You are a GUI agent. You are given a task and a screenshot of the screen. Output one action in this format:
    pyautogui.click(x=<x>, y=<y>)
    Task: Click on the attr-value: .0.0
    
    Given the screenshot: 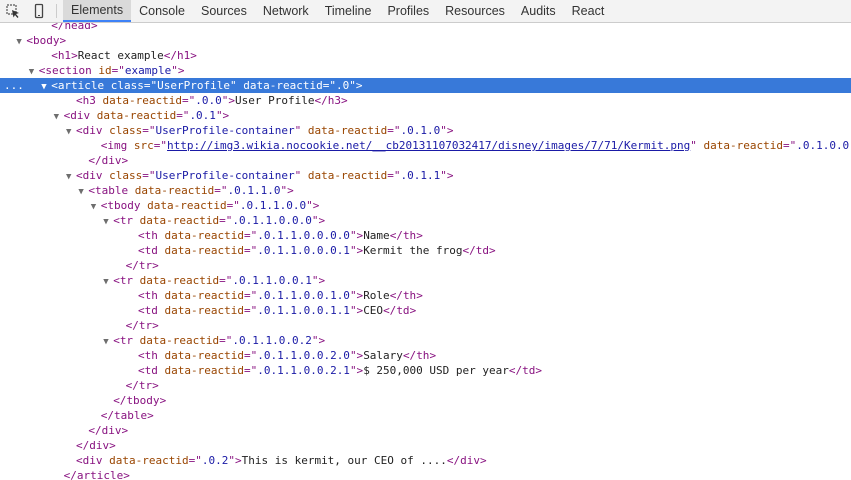 What is the action you would take?
    pyautogui.click(x=208, y=100)
    